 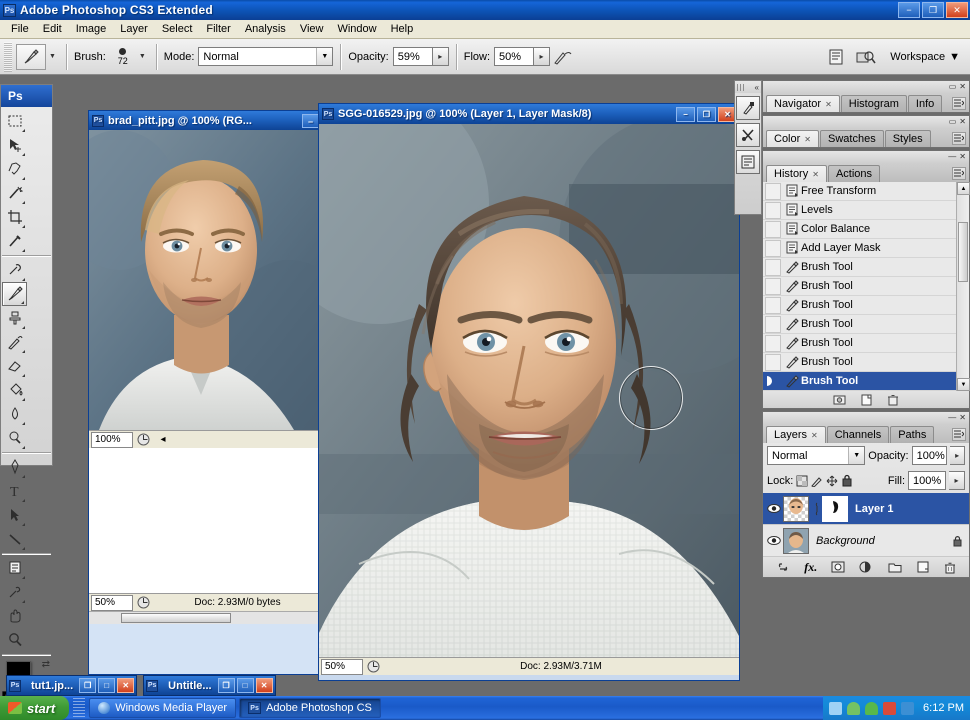 What do you see at coordinates (943, 708) in the screenshot?
I see `clock: 6:12 PM` at bounding box center [943, 708].